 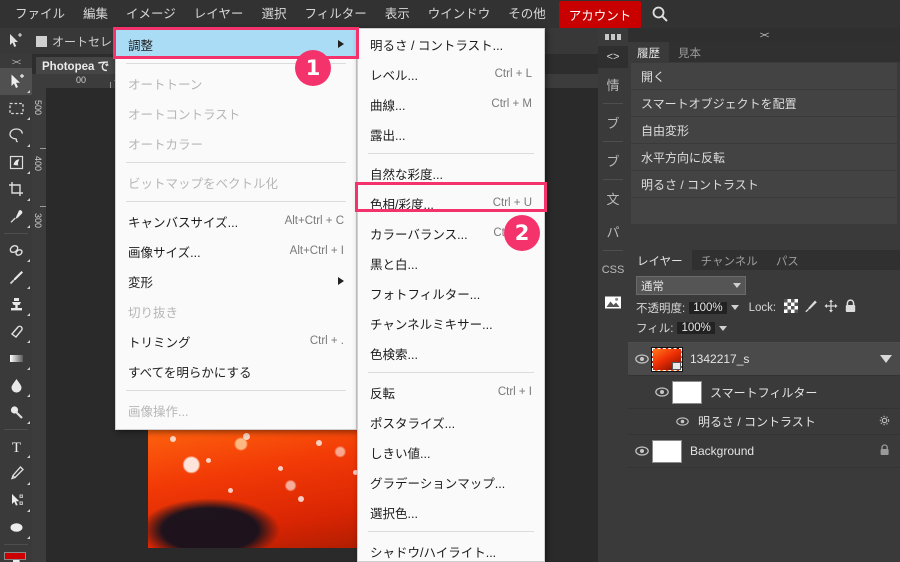 What do you see at coordinates (764, 184) in the screenshot?
I see `history-item-brightness-contrast: 明るさ / コントラスト` at bounding box center [764, 184].